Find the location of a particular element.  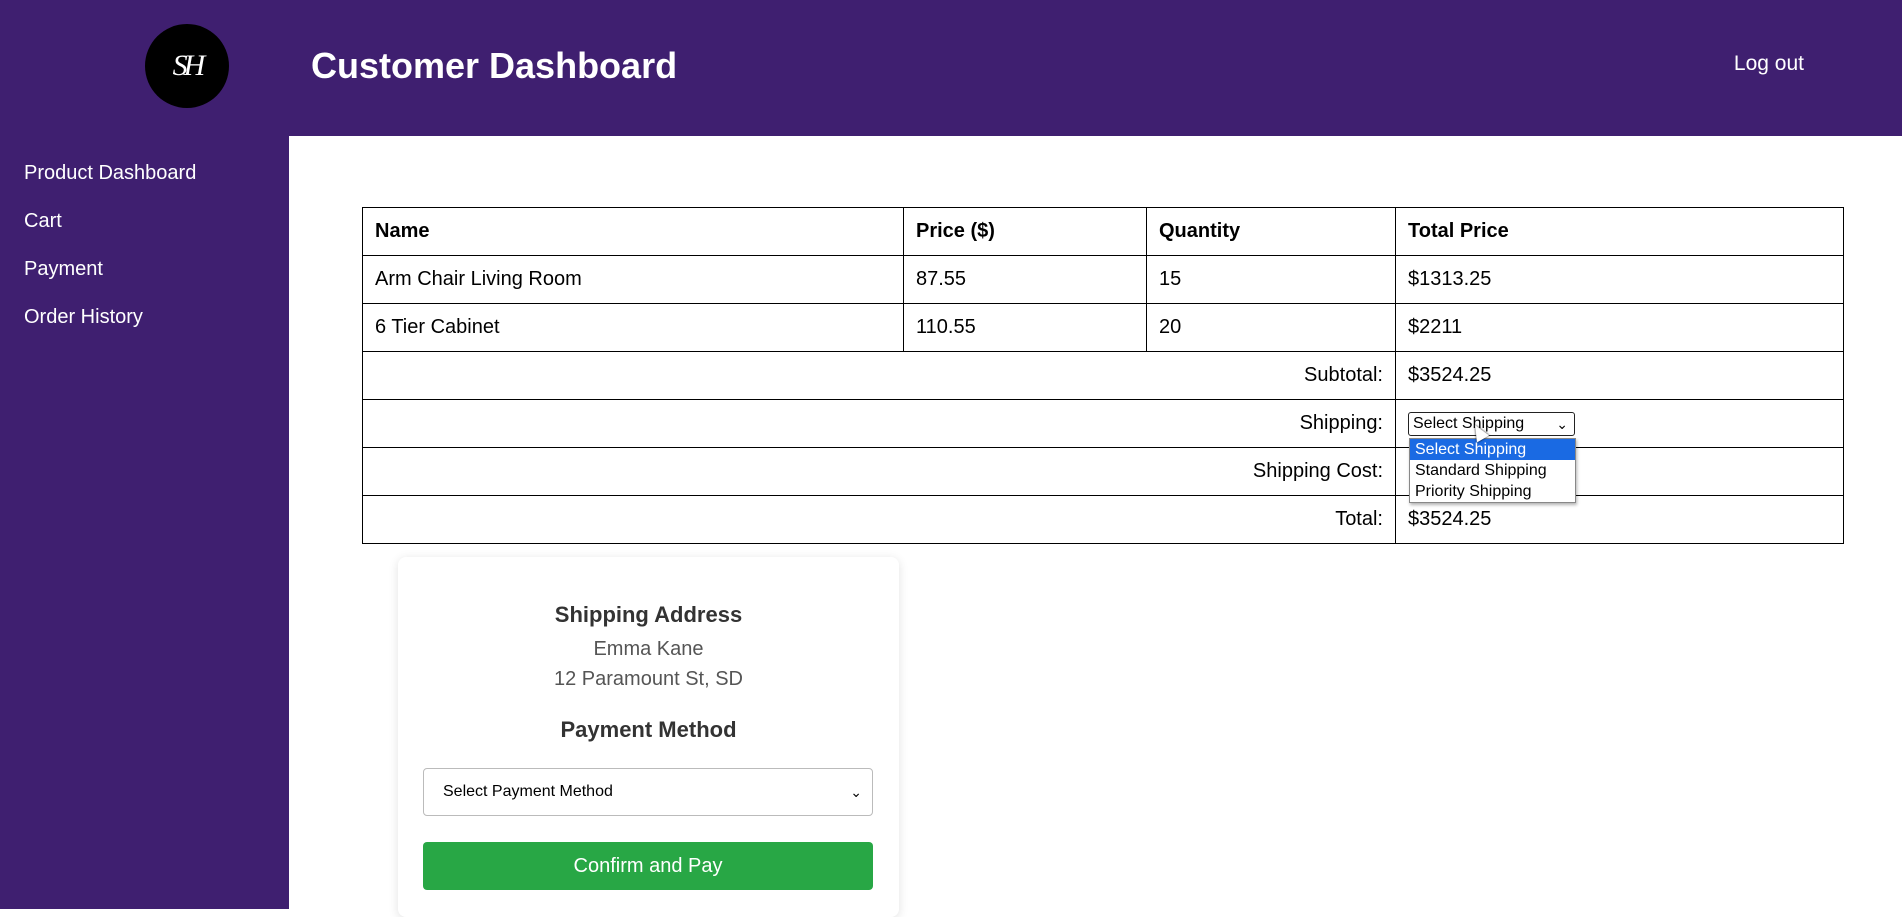

table-row: 6 Tier Cabinet 110.55 20 $2211 is located at coordinates (1103, 327).